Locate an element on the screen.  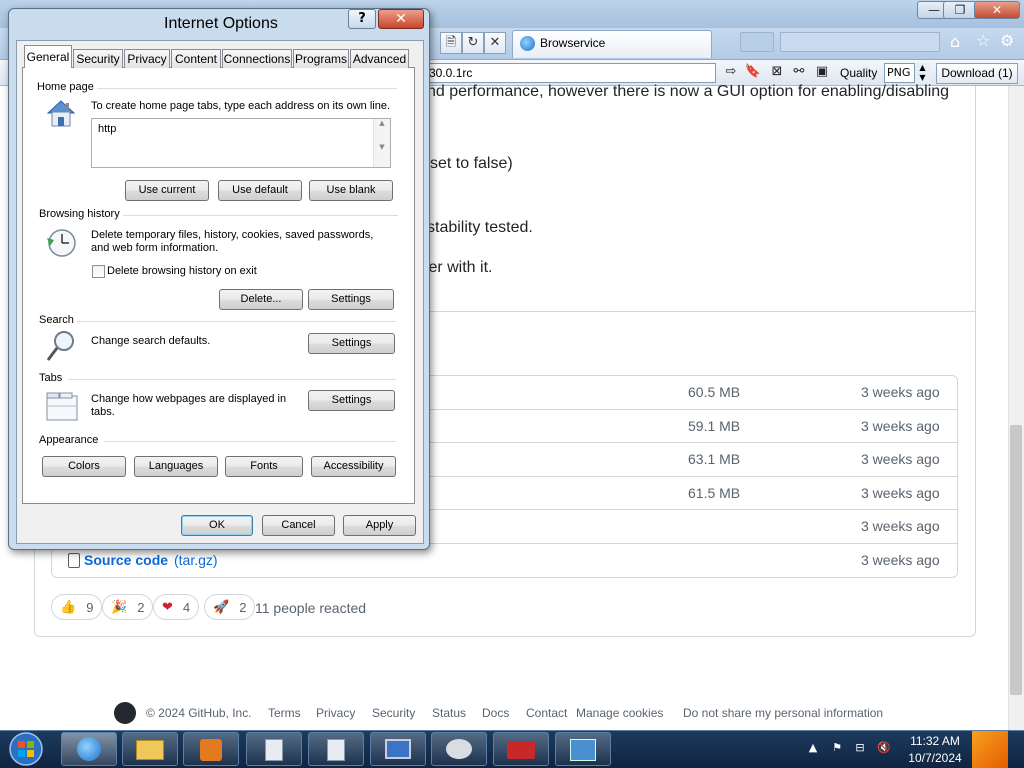
footer-link-terms: Terms is located at coordinates (284, 713).